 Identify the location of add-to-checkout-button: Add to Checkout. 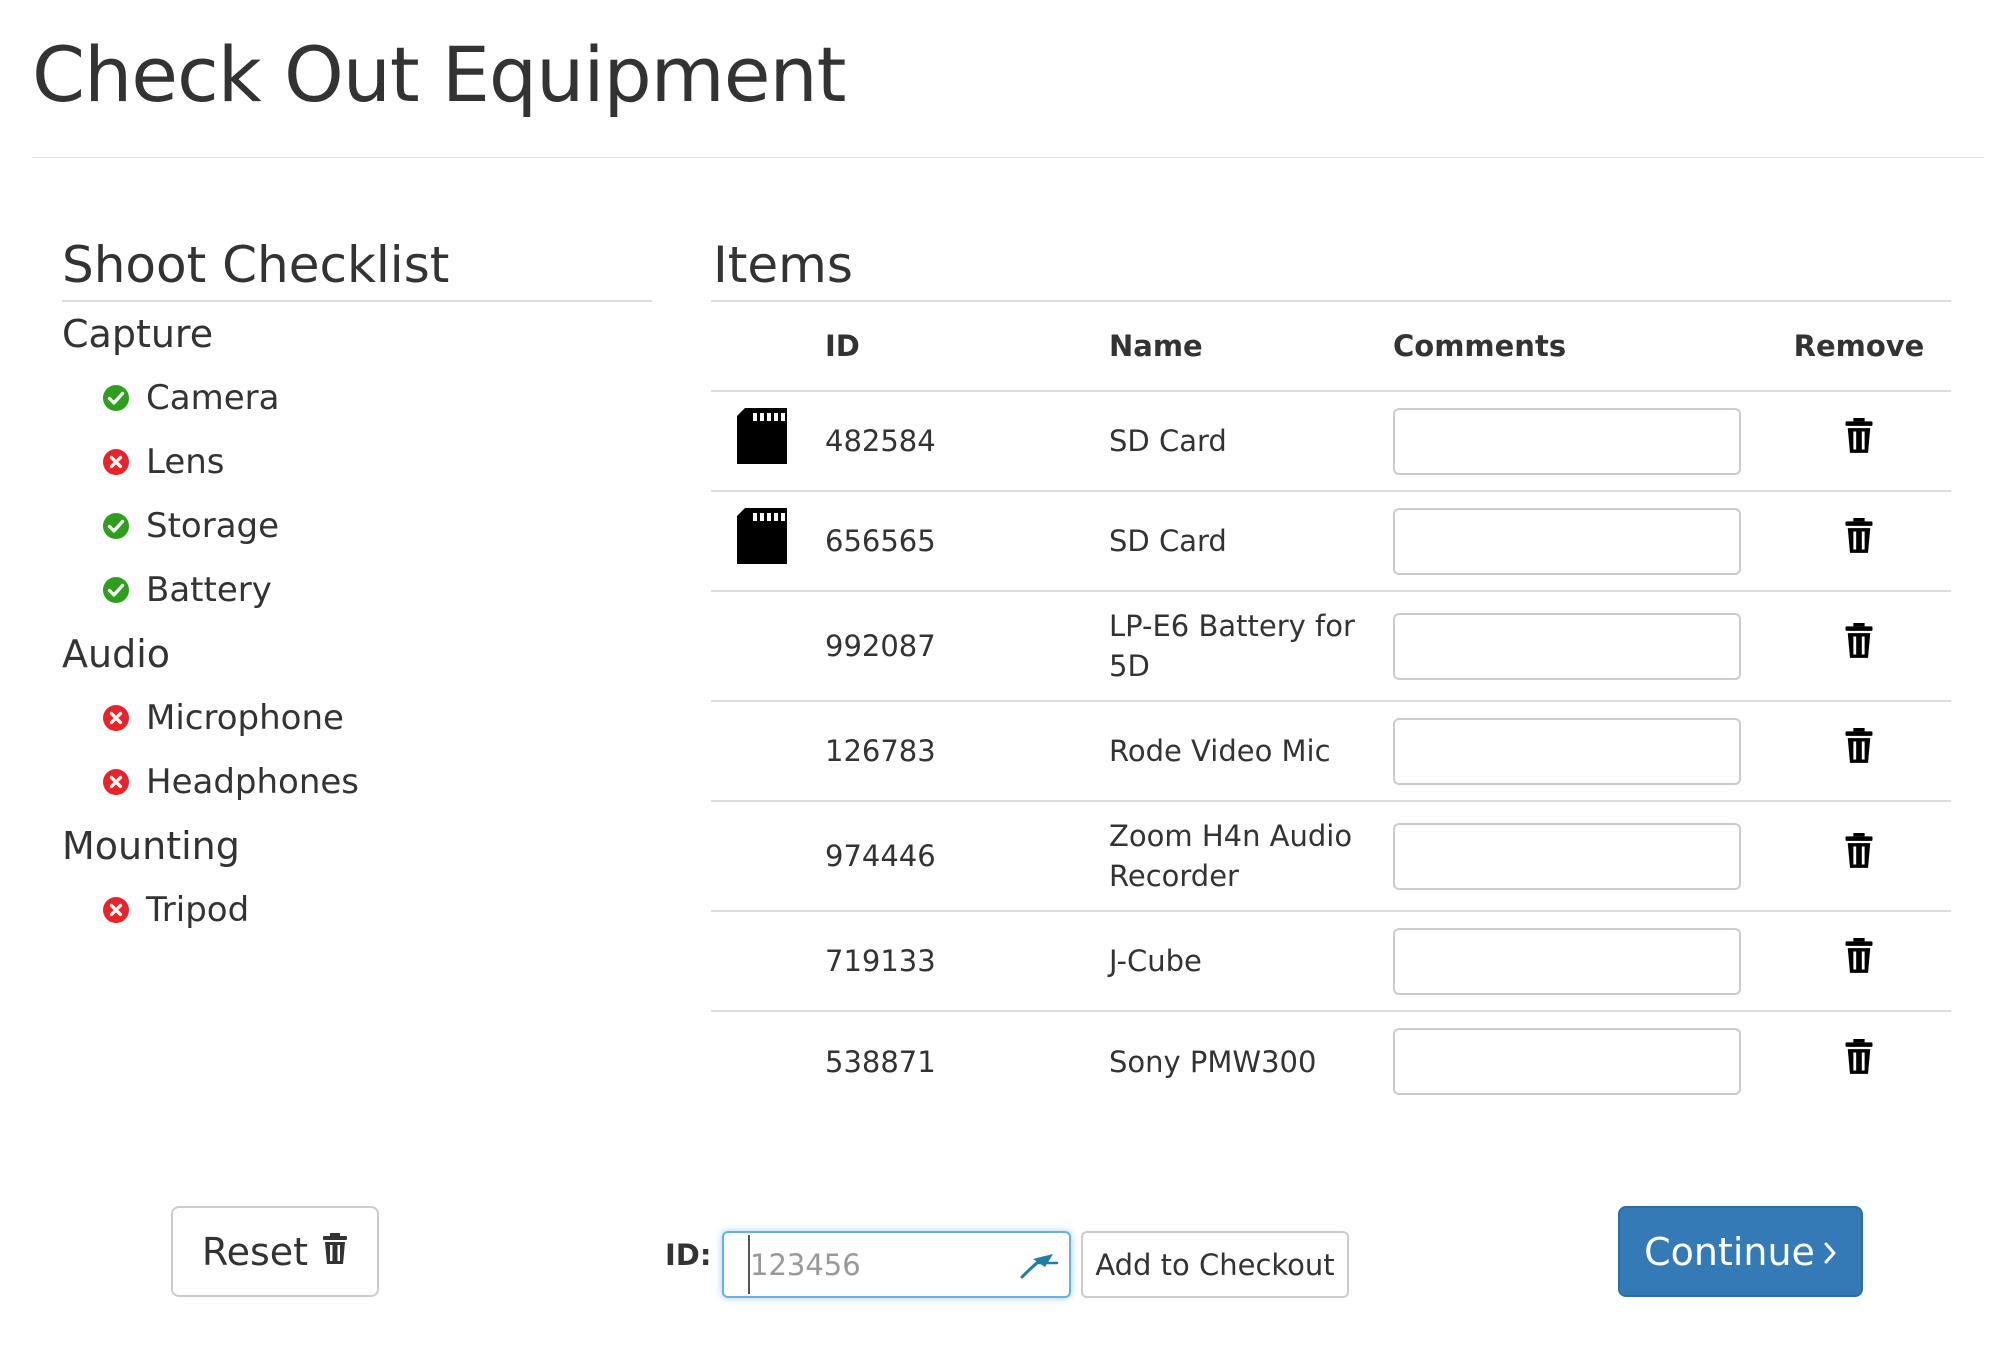
(1215, 1264).